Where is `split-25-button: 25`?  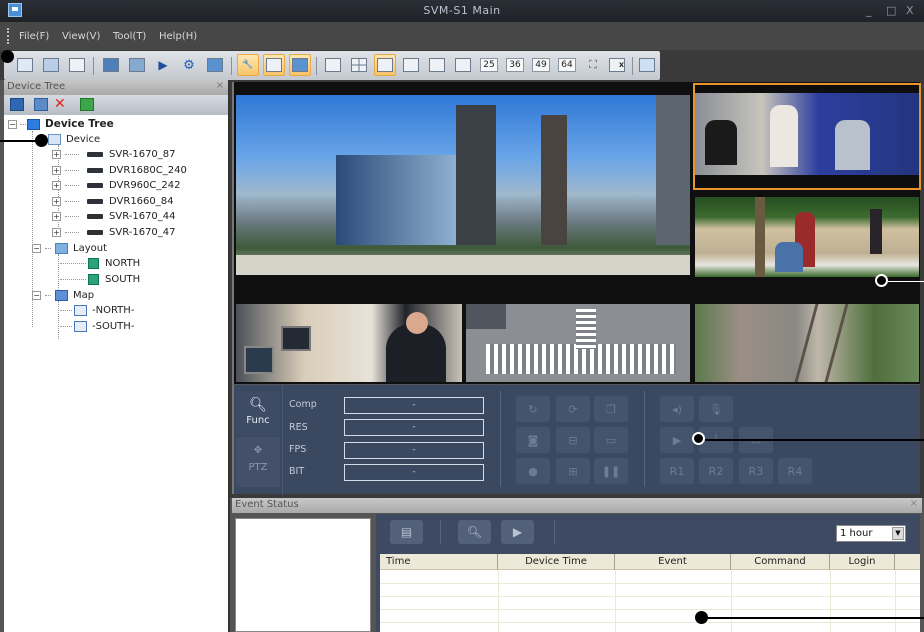
split-25-button: 25 is located at coordinates (489, 65).